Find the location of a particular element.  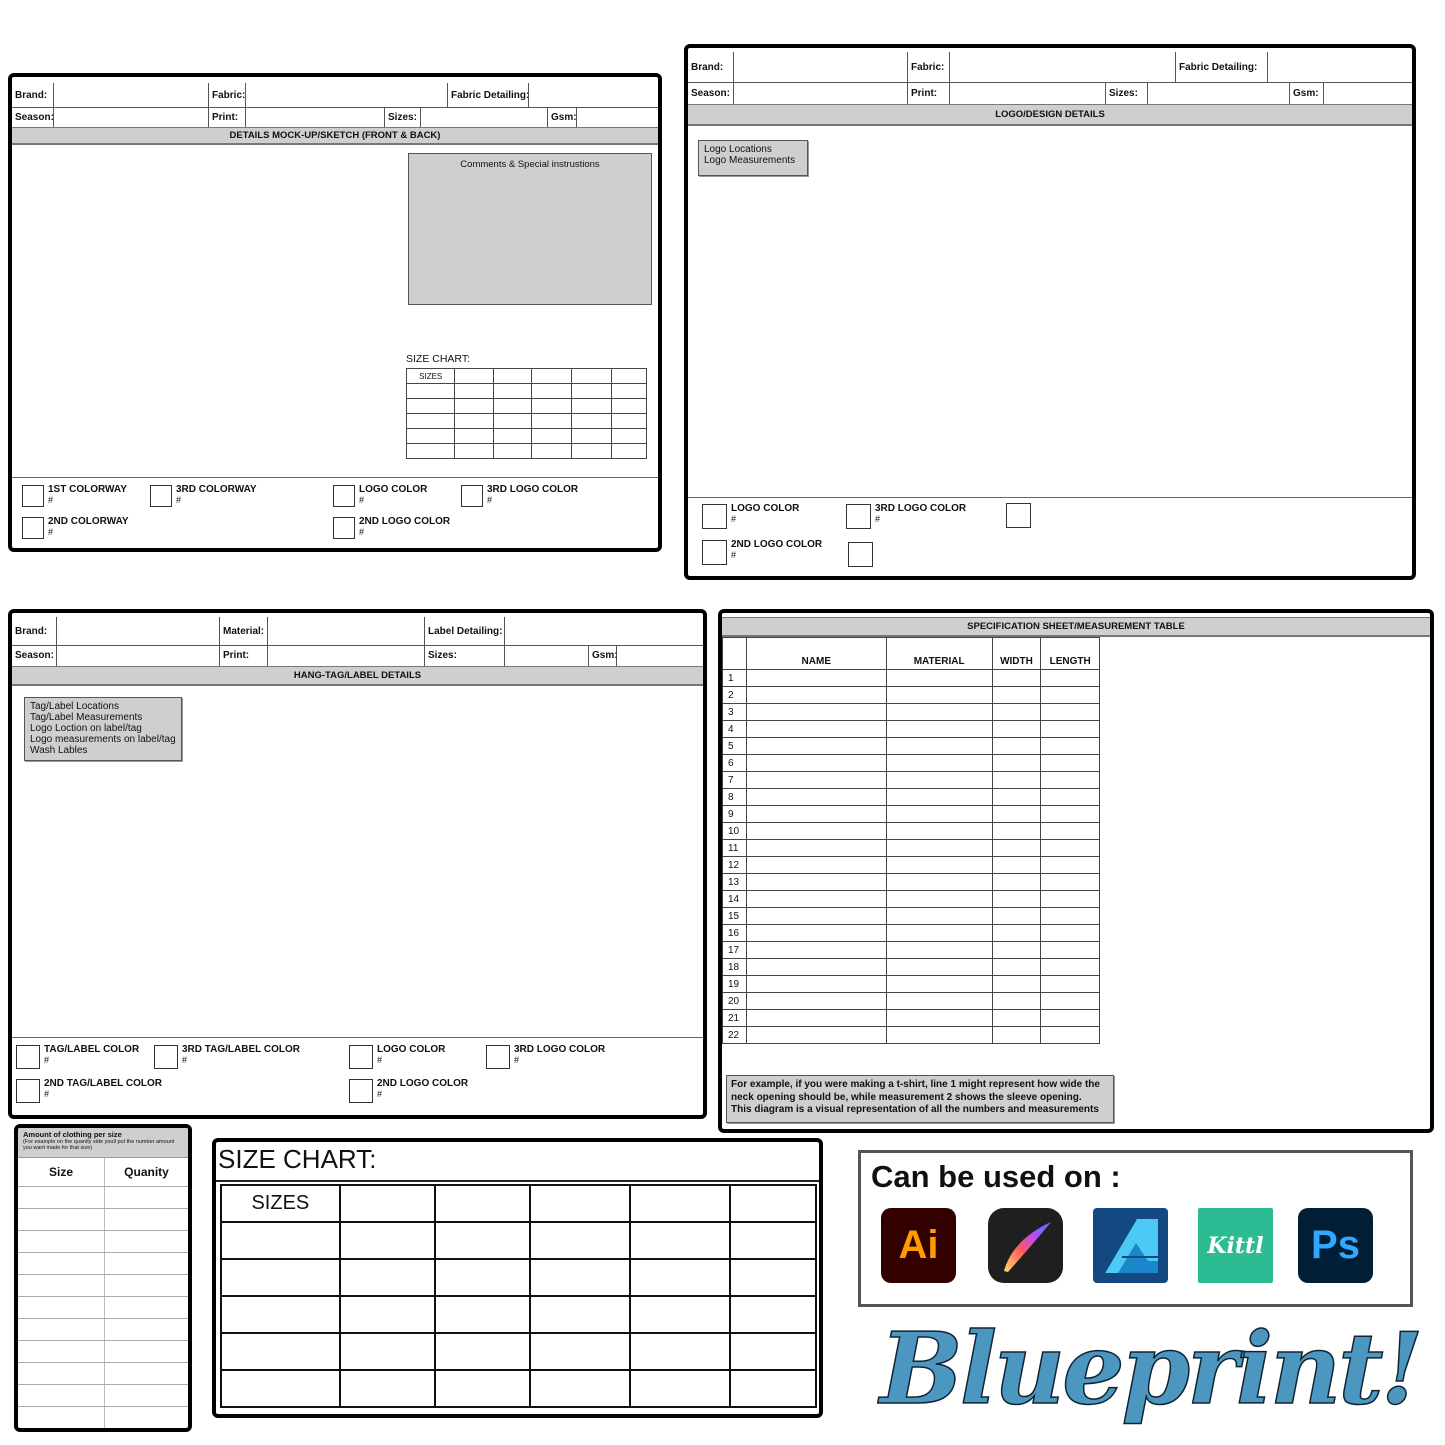

print-field is located at coordinates (1028, 93).